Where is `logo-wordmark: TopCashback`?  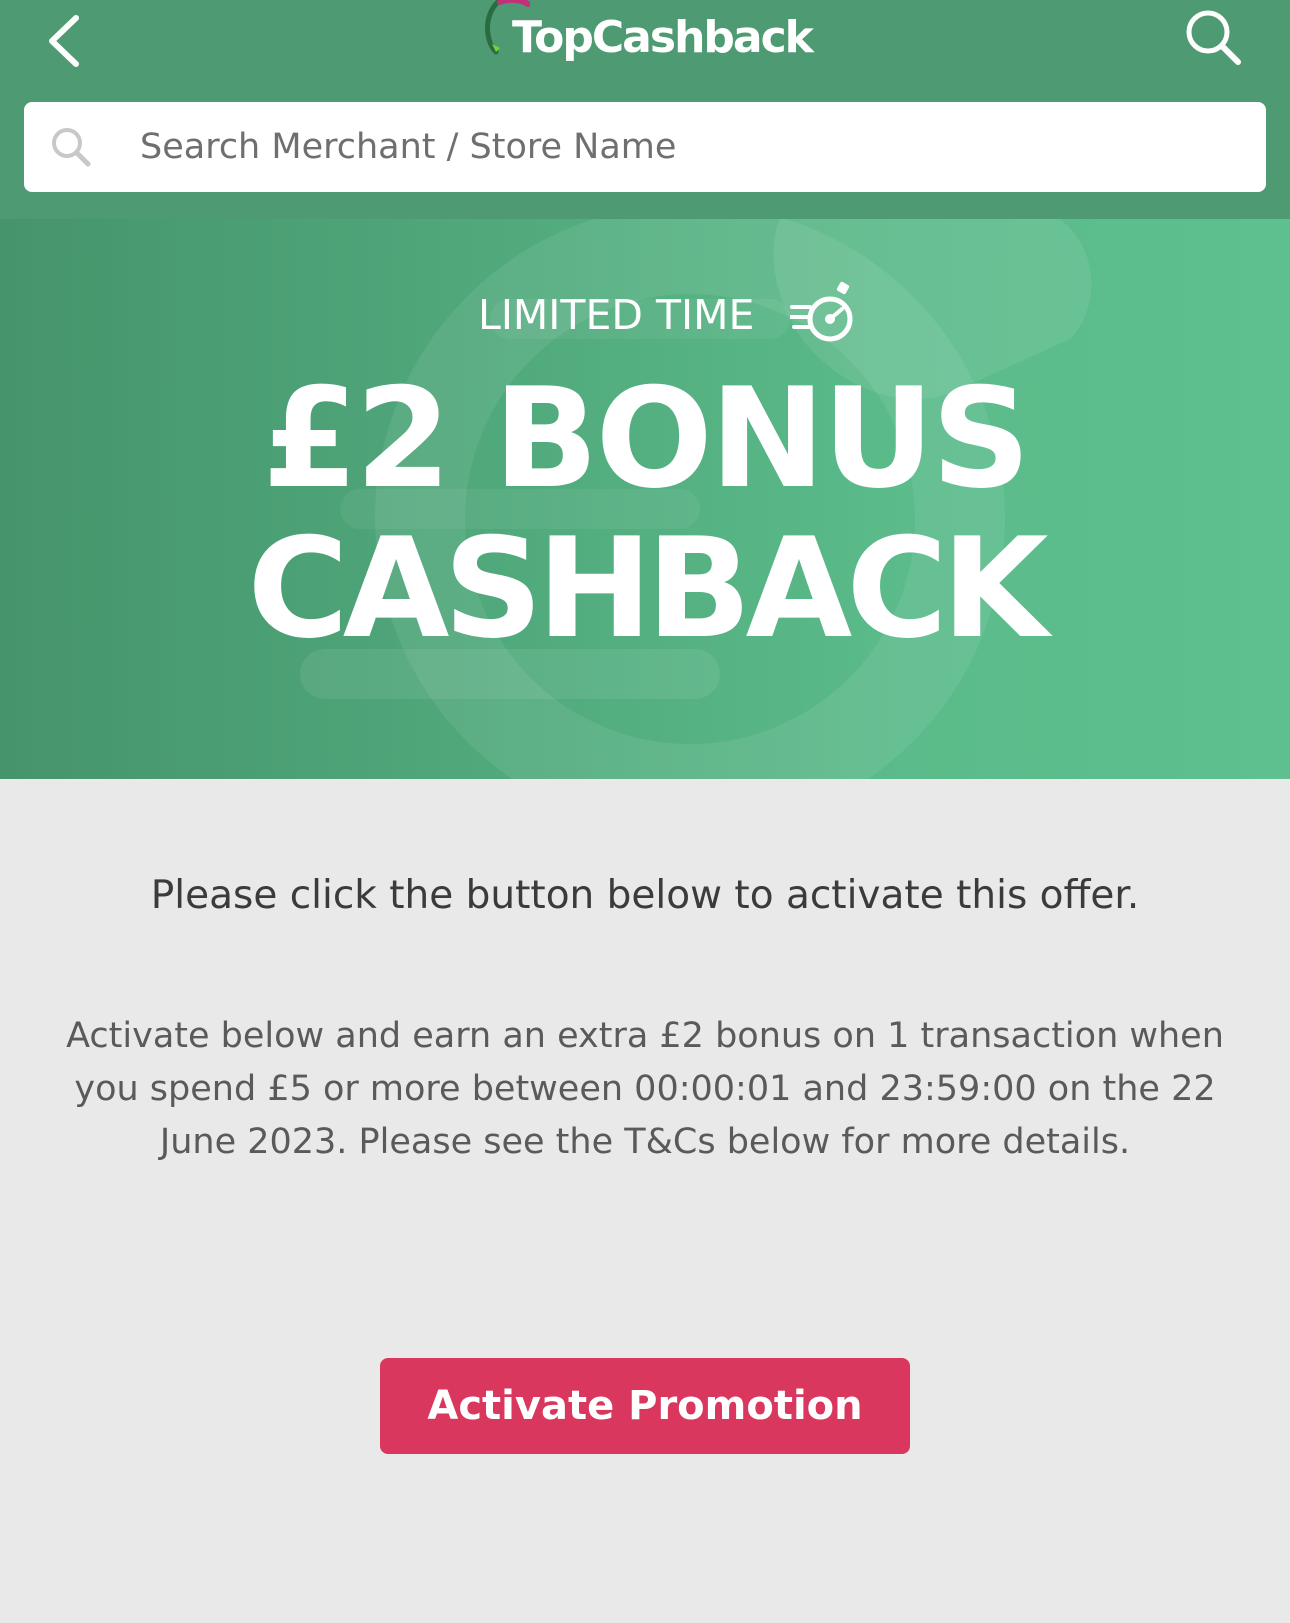
logo-wordmark: TopCashback is located at coordinates (663, 37).